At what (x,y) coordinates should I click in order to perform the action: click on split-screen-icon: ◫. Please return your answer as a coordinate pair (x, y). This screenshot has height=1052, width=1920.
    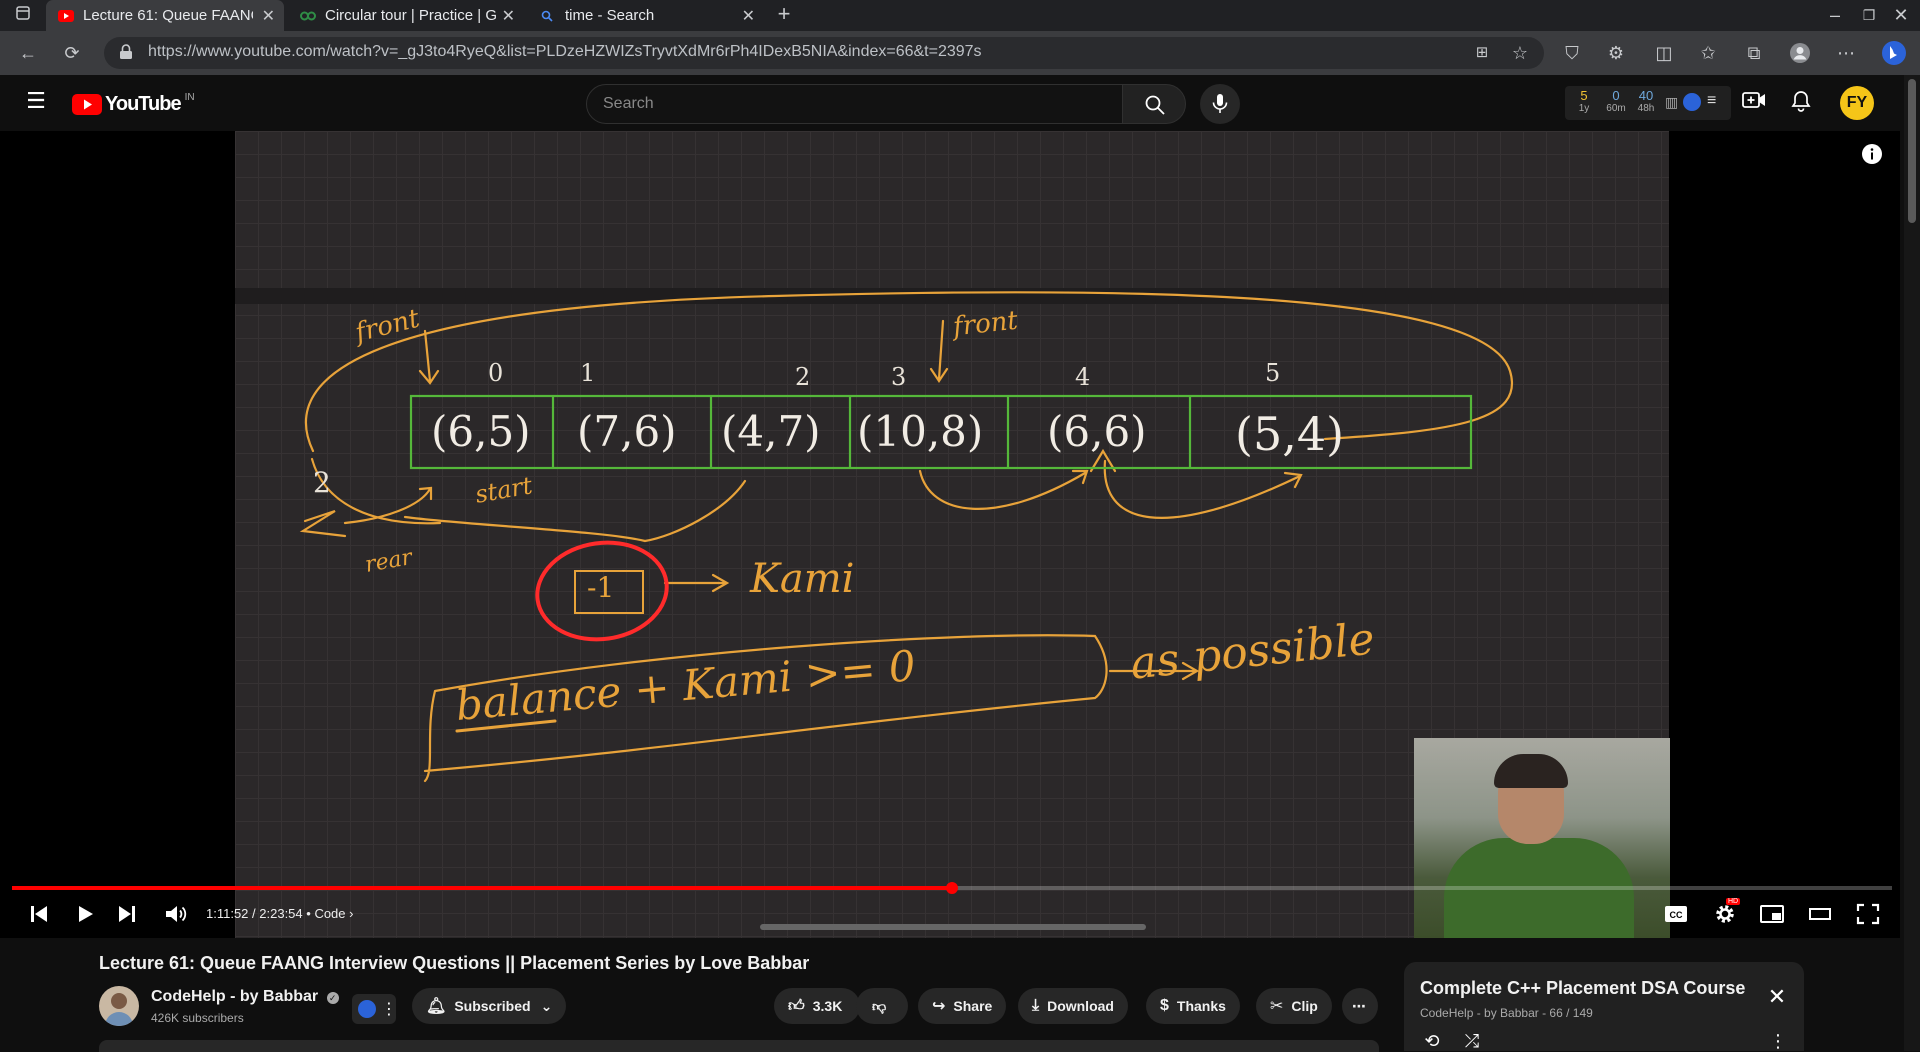
    Looking at the image, I should click on (1664, 53).